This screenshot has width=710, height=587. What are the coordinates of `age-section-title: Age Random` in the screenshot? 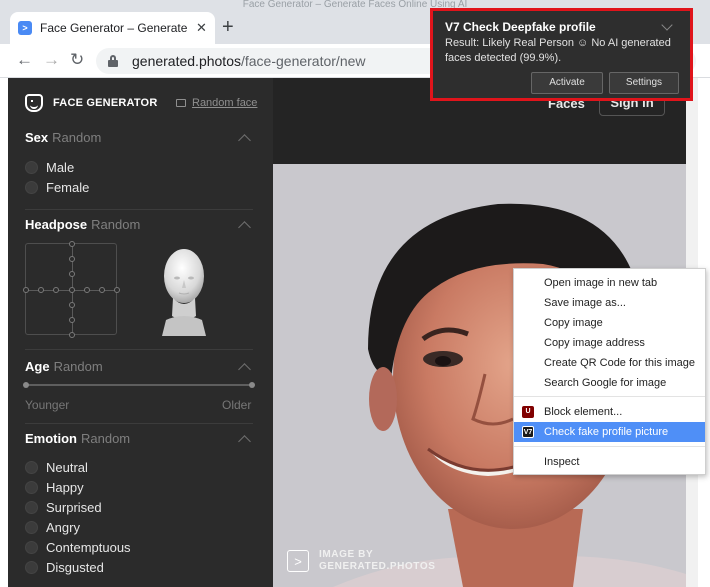 It's located at (64, 366).